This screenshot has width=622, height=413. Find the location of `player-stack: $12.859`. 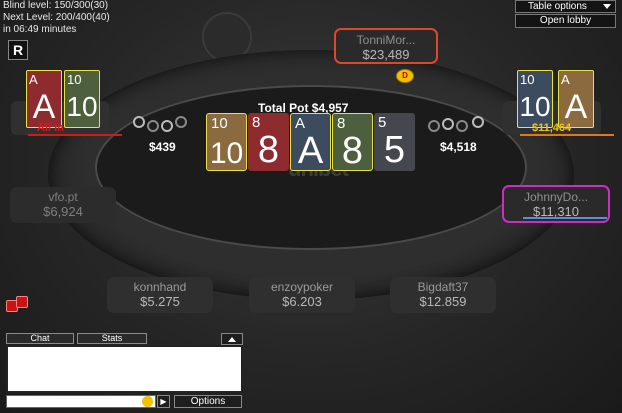

player-stack: $12.859 is located at coordinates (443, 301).